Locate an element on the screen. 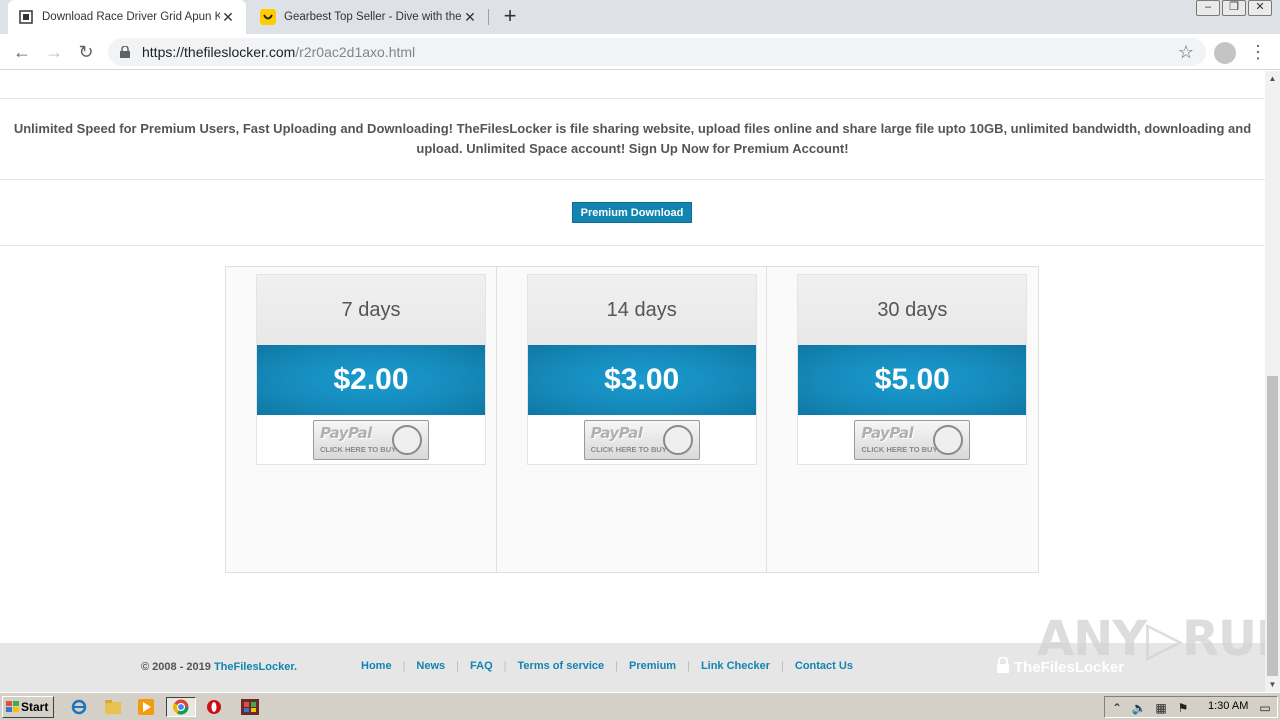 The height and width of the screenshot is (720, 1280). bookmark-star-icon: ☆ is located at coordinates (1186, 52).